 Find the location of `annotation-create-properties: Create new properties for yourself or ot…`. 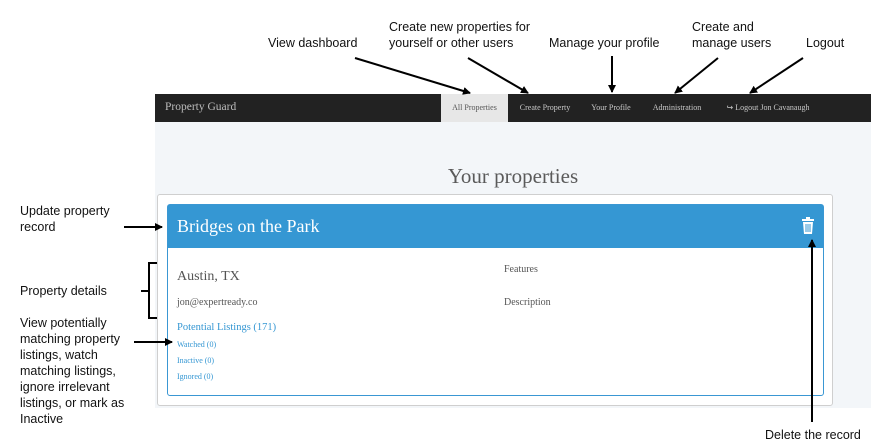

annotation-create-properties: Create new properties for yourself or ot… is located at coordinates (460, 35).